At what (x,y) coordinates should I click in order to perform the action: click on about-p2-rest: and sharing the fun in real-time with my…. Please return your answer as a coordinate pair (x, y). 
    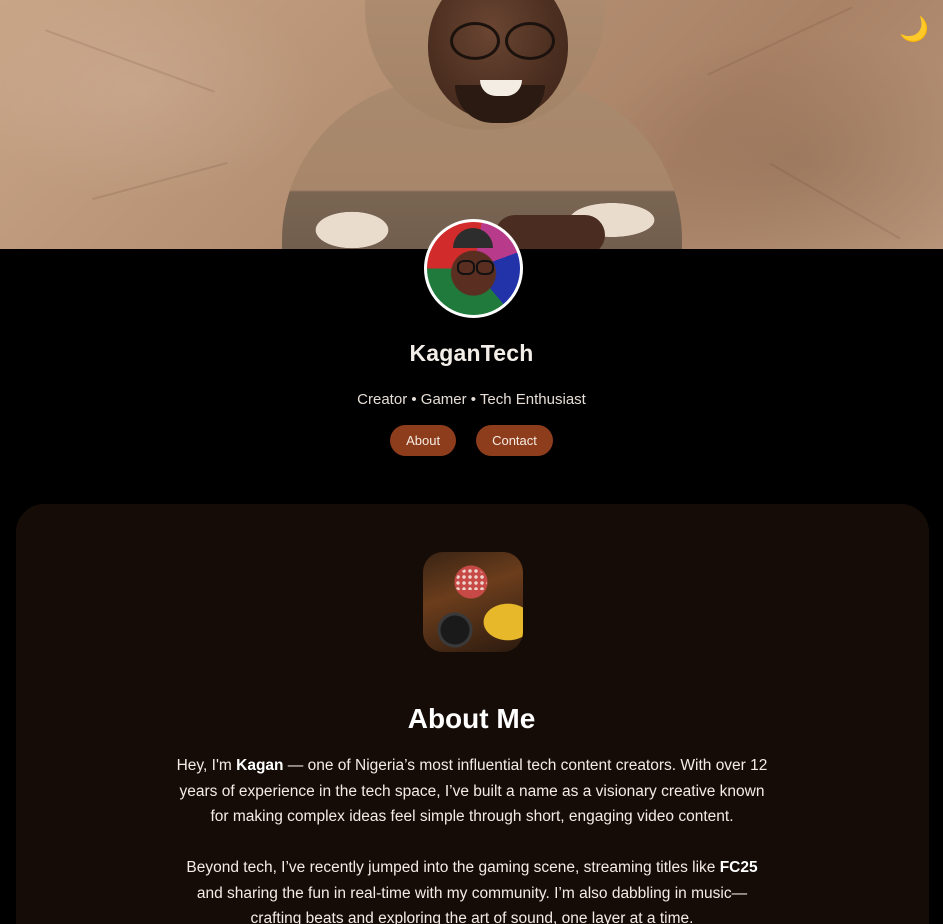
    Looking at the image, I should click on (472, 904).